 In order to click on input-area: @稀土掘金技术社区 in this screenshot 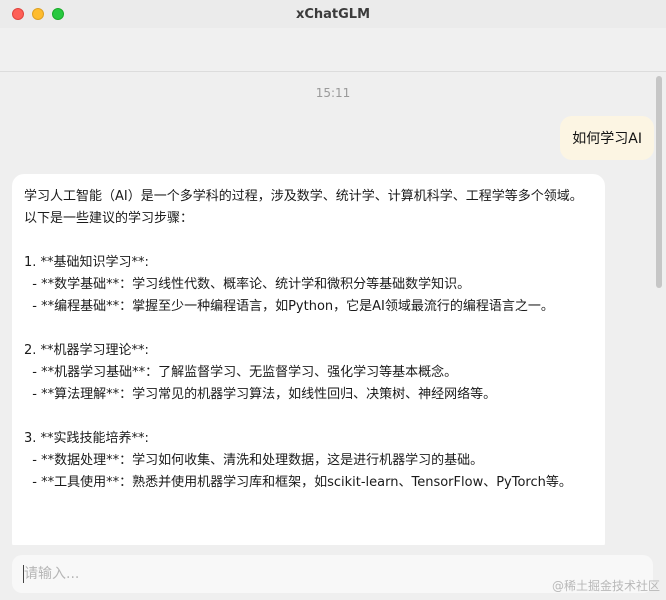, I will do `click(333, 572)`.